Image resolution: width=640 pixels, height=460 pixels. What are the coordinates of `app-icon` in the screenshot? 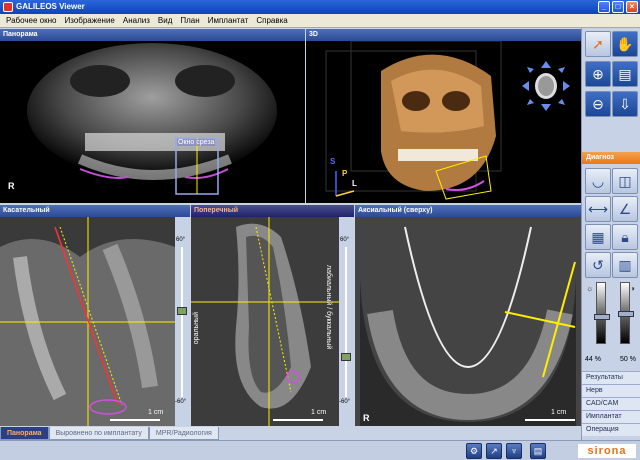 It's located at (8, 7).